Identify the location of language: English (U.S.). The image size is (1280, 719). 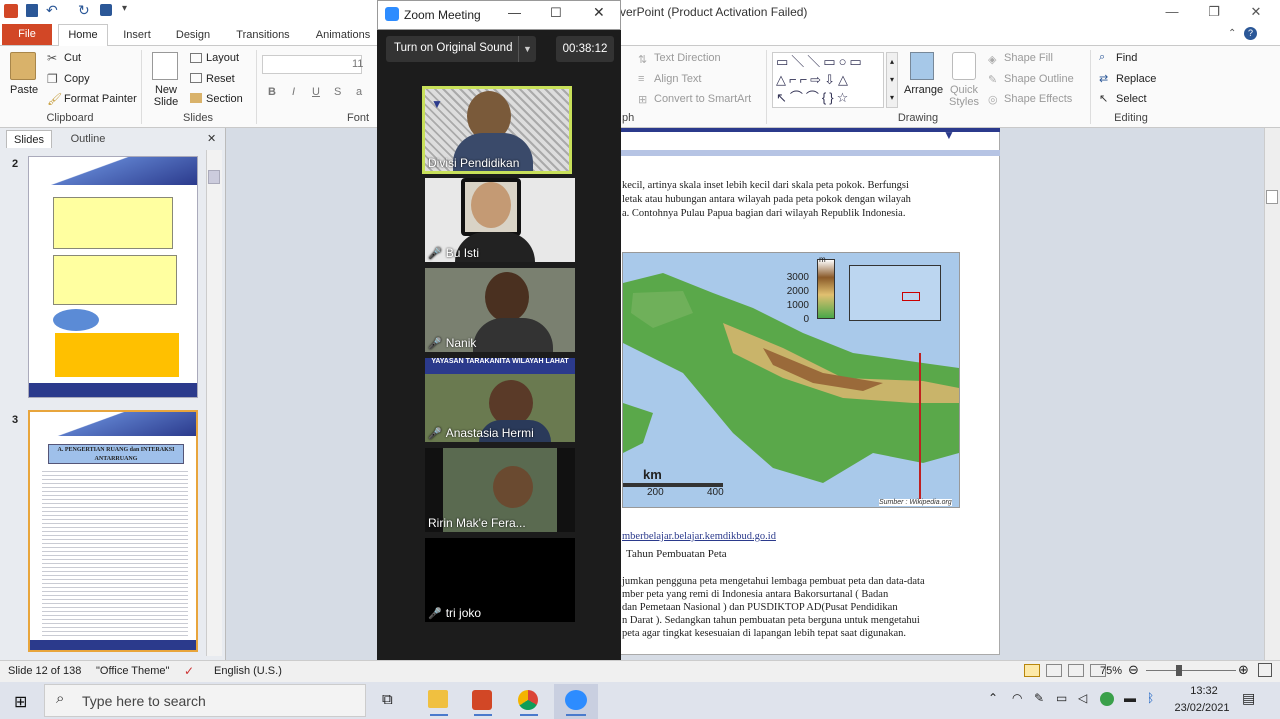
(248, 671).